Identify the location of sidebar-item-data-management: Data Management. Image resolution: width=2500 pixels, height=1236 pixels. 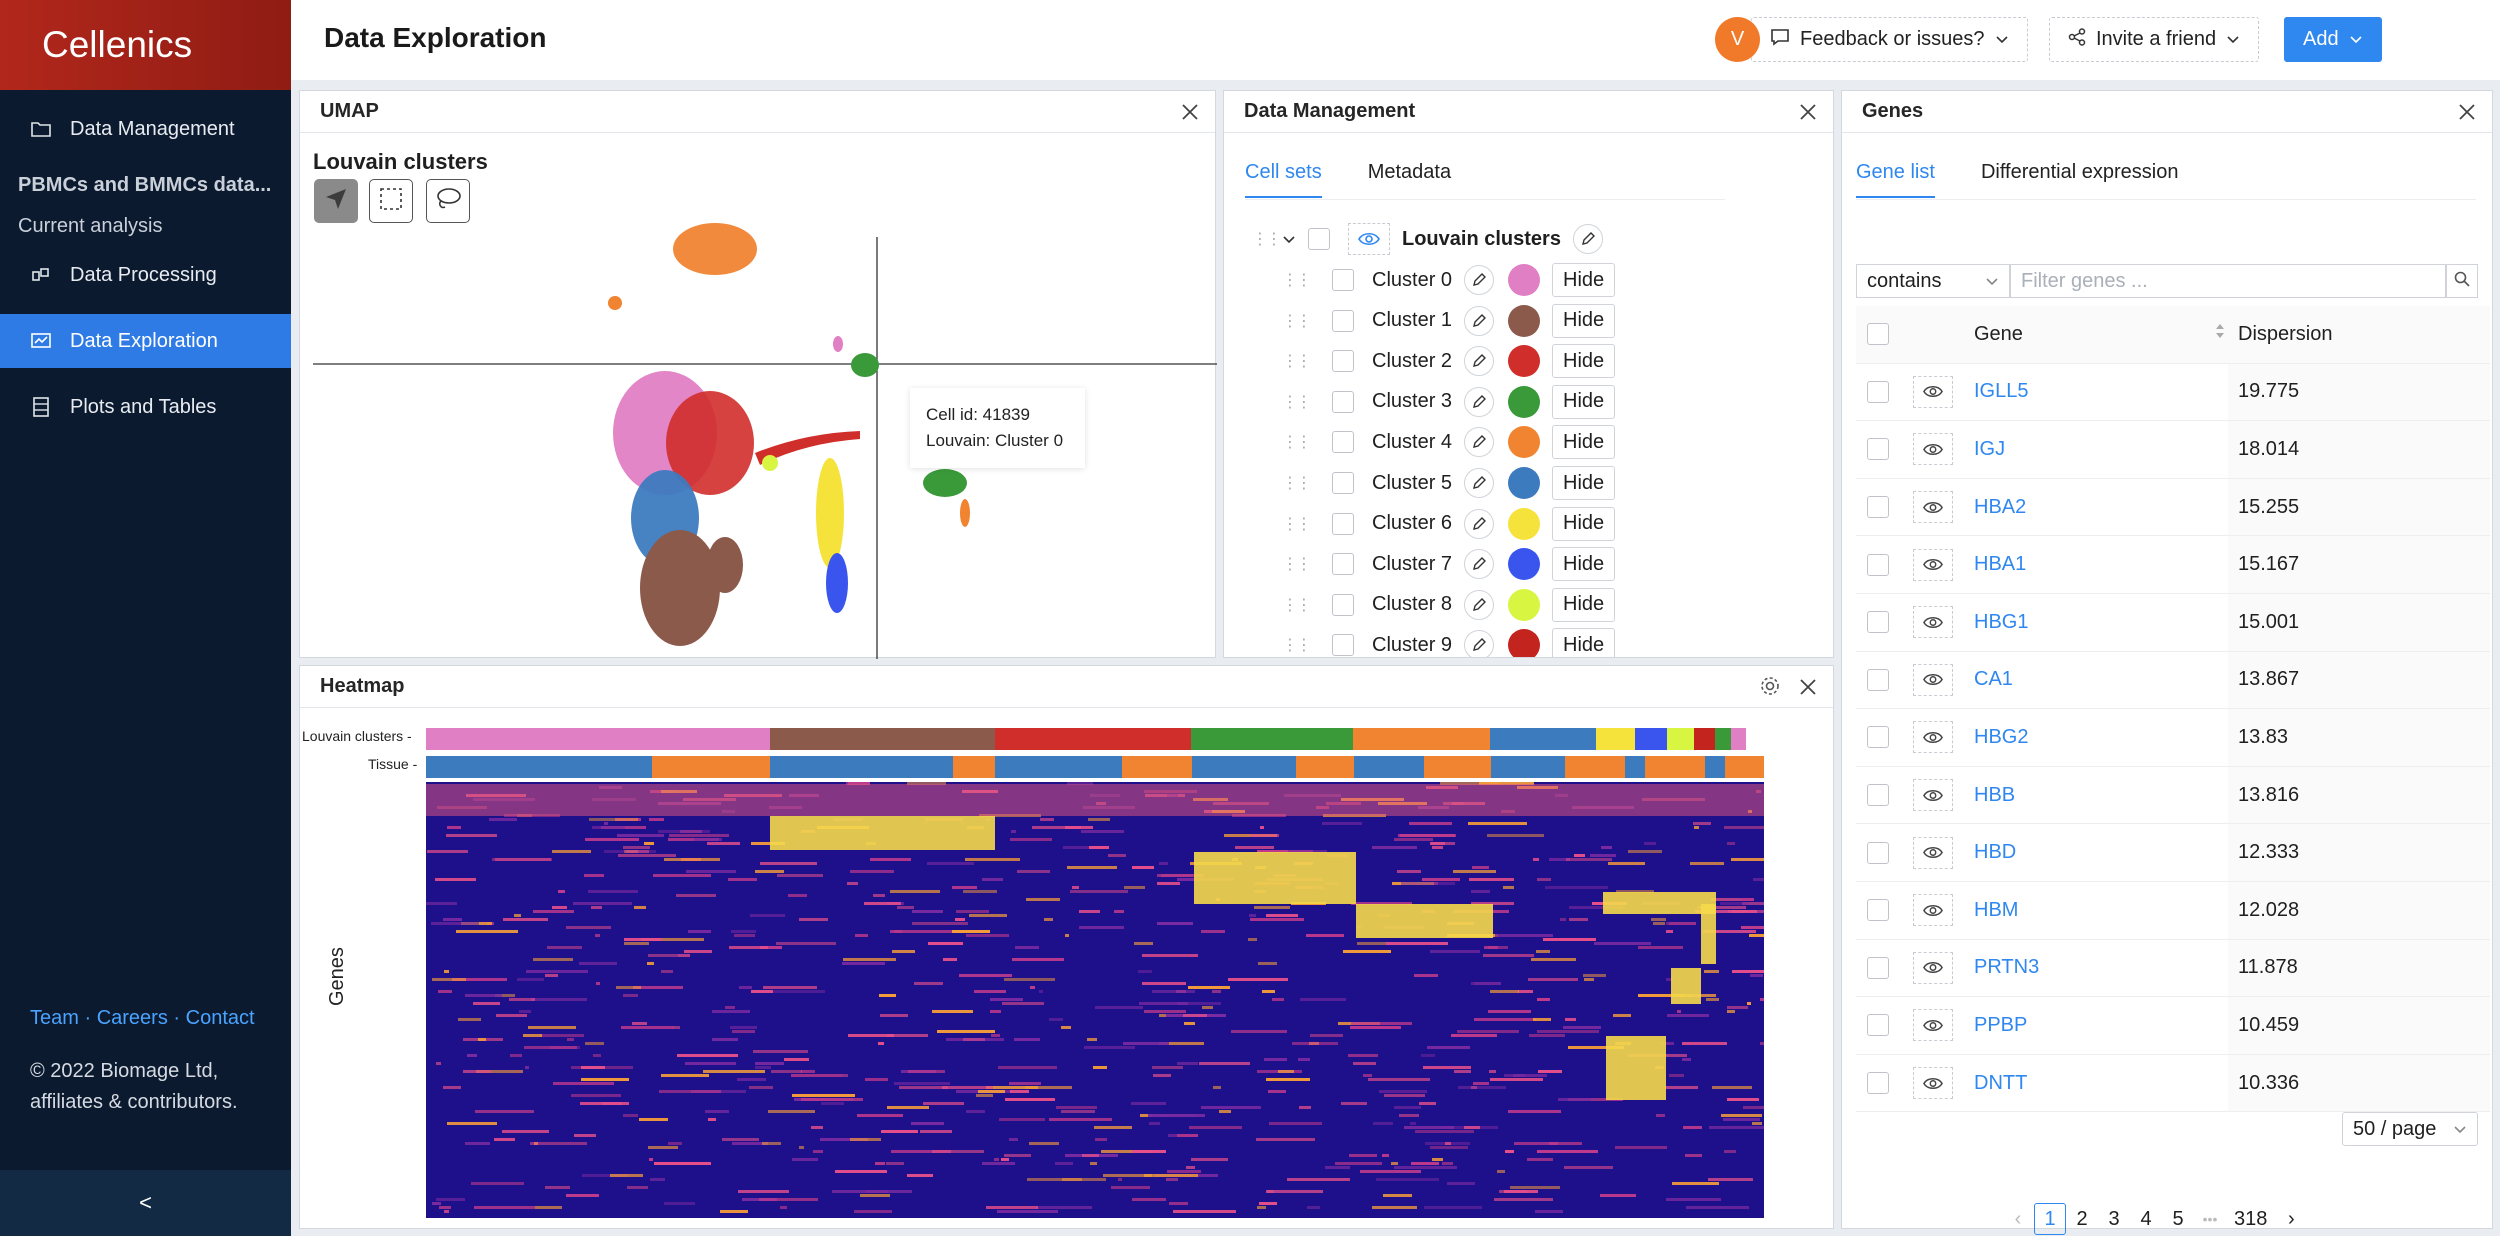
(145, 129).